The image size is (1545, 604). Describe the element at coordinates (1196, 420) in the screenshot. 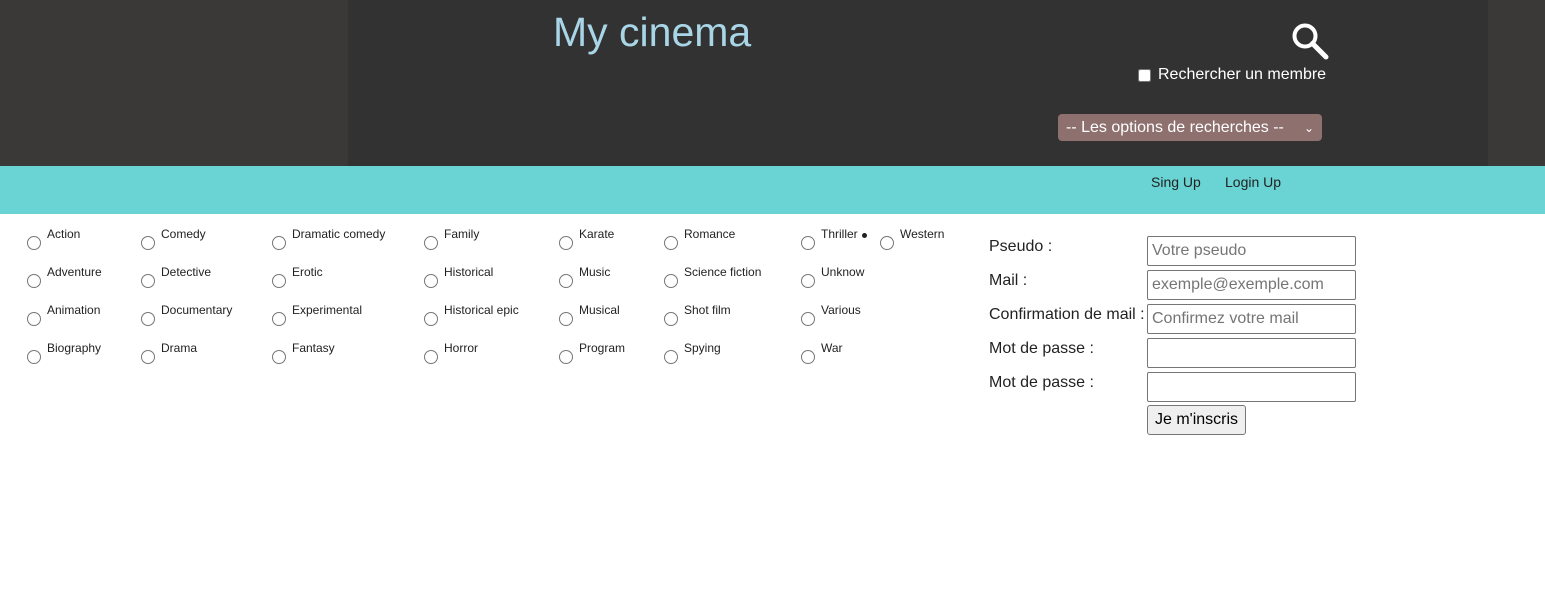

I see `signup-submit-button: Je m'inscris` at that location.